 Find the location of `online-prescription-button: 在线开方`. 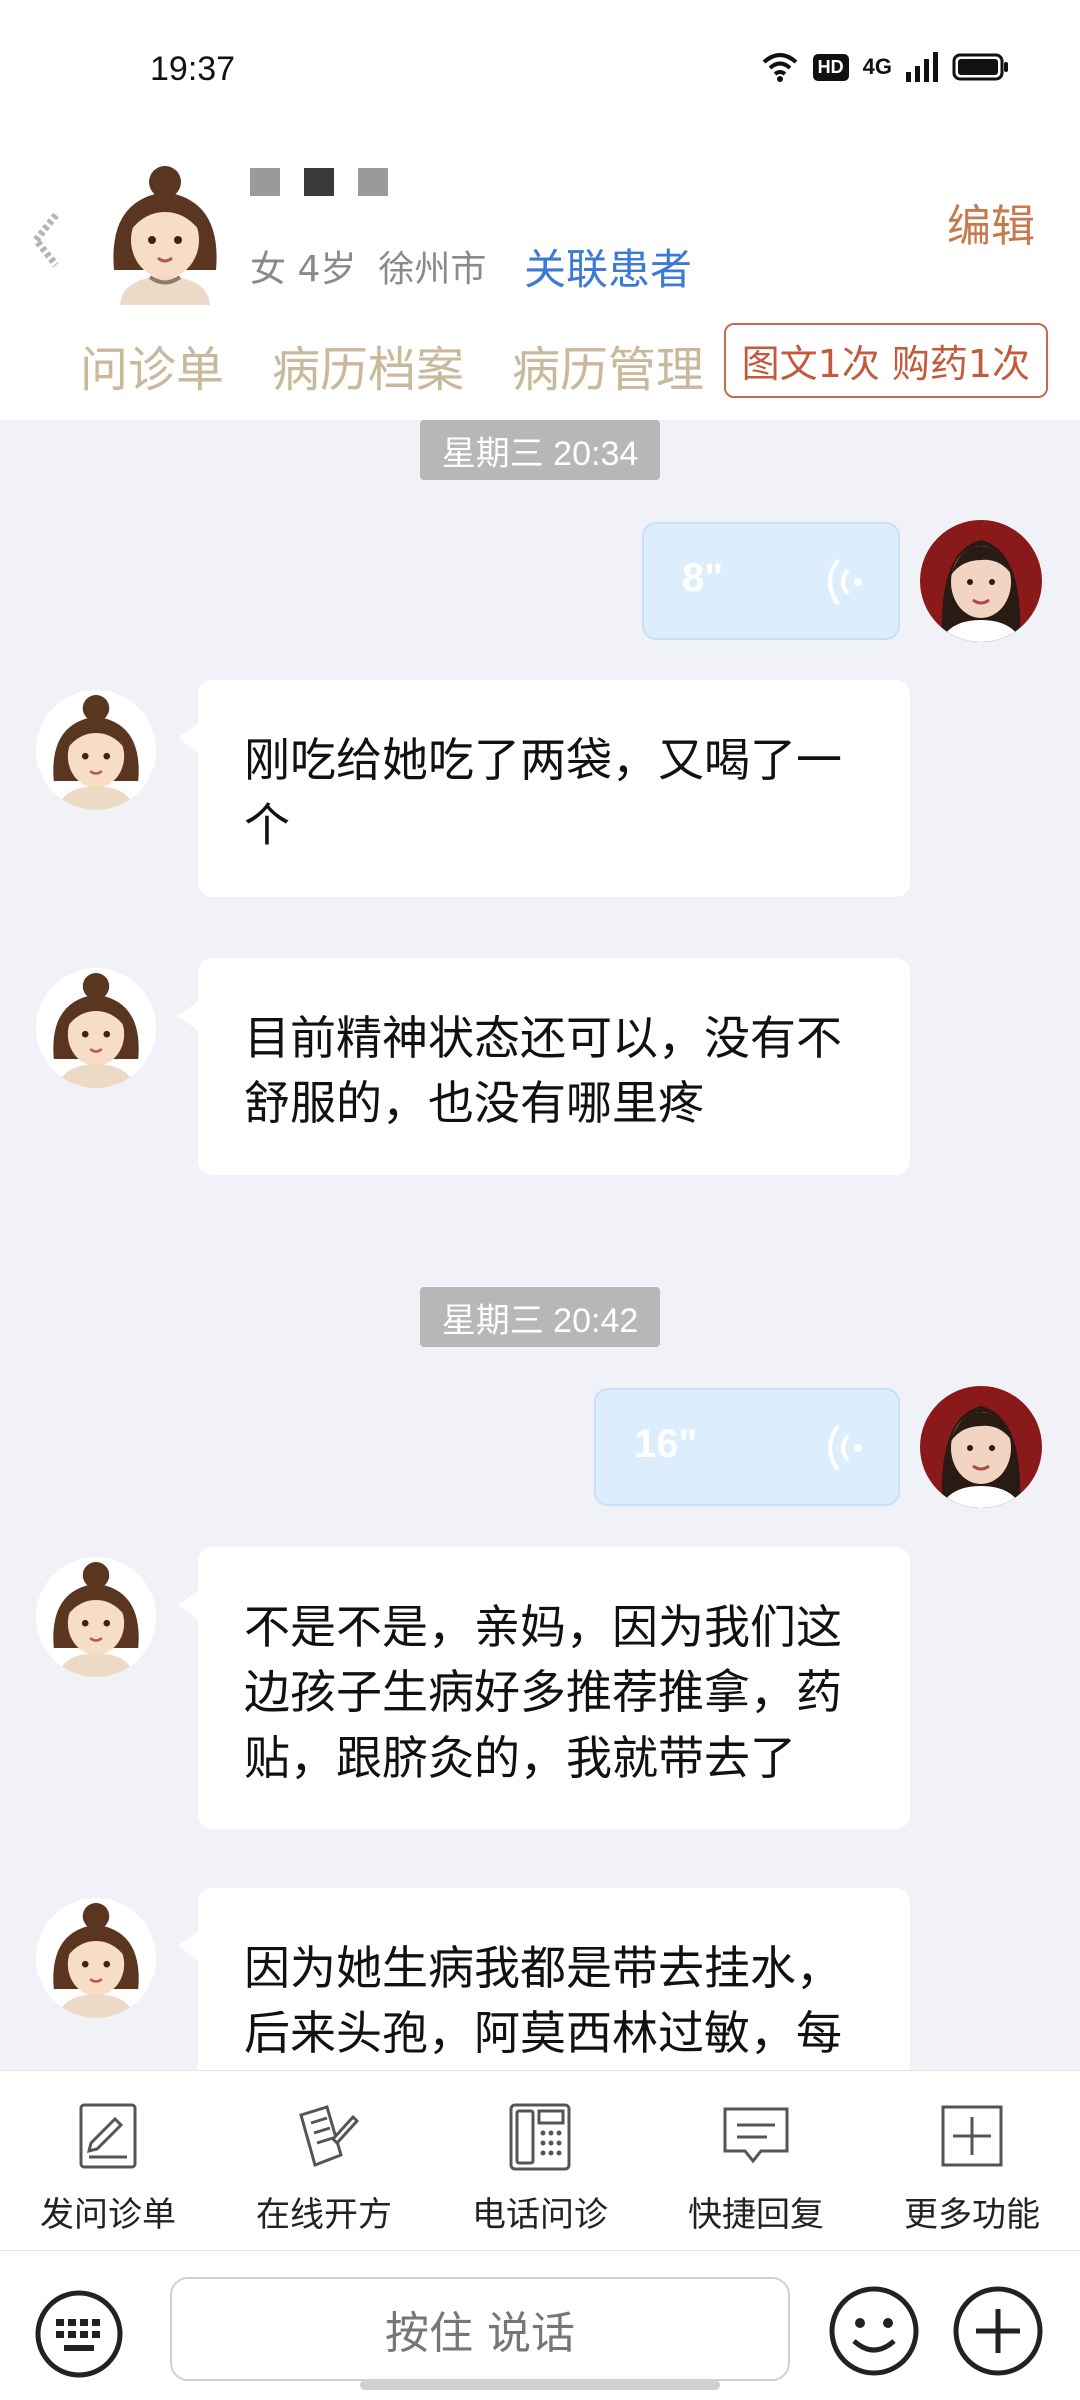

online-prescription-button: 在线开方 is located at coordinates (324, 2160).